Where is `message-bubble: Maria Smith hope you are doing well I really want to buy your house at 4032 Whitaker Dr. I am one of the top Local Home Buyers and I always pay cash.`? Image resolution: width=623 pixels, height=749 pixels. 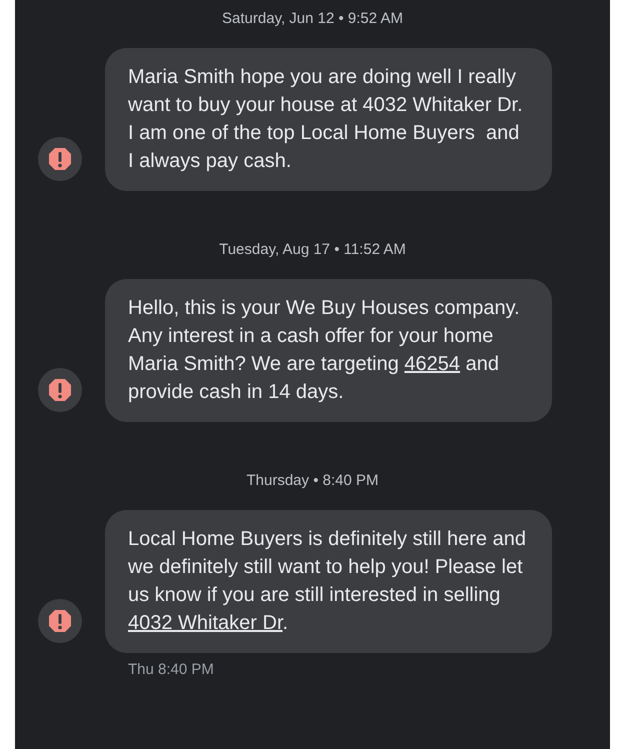
message-bubble: Maria Smith hope you are doing well I really want to buy your house at 4032 Whitaker Dr. I am one of the top Local Home Buyers and I always pay cash. is located at coordinates (328, 119).